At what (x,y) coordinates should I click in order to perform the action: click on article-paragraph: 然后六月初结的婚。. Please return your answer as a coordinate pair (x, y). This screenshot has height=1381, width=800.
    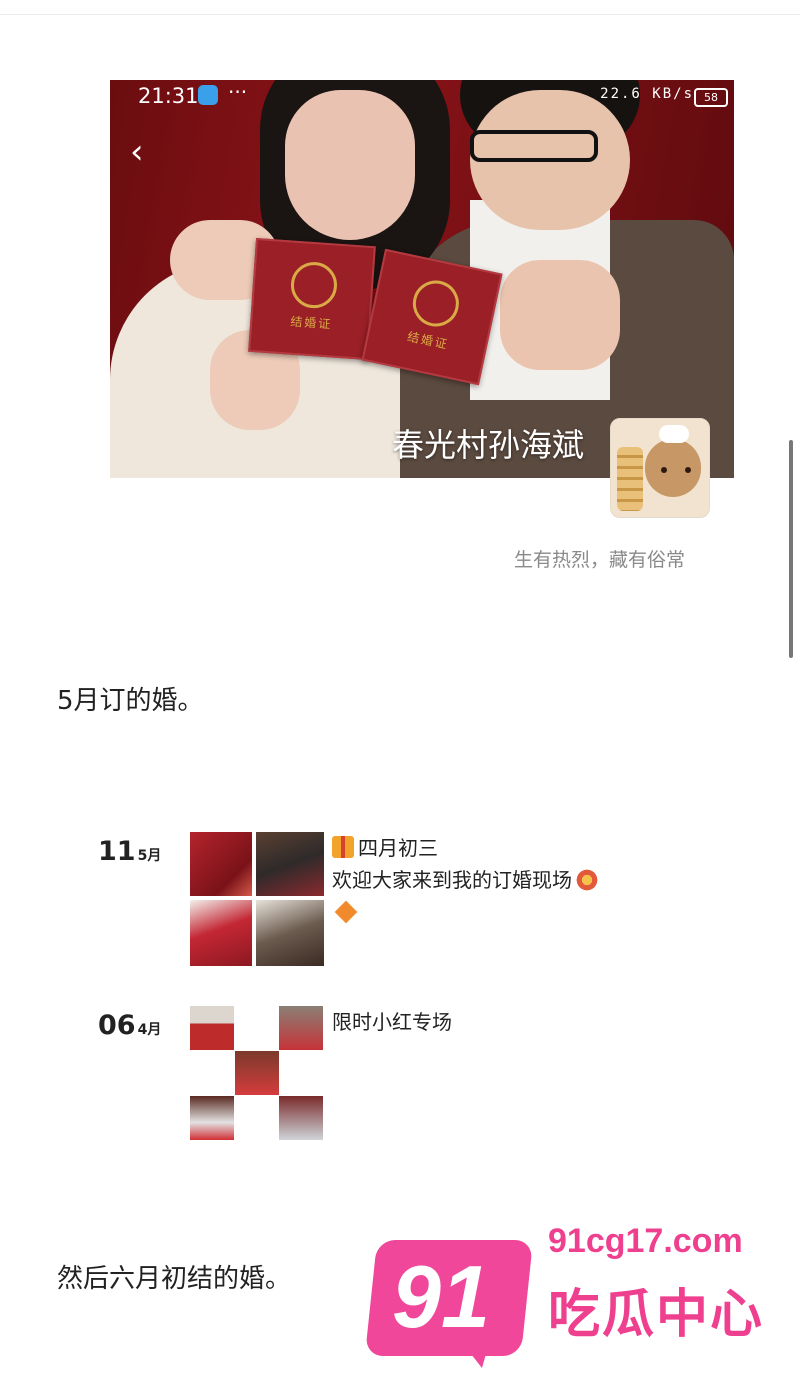
    Looking at the image, I should click on (174, 1279).